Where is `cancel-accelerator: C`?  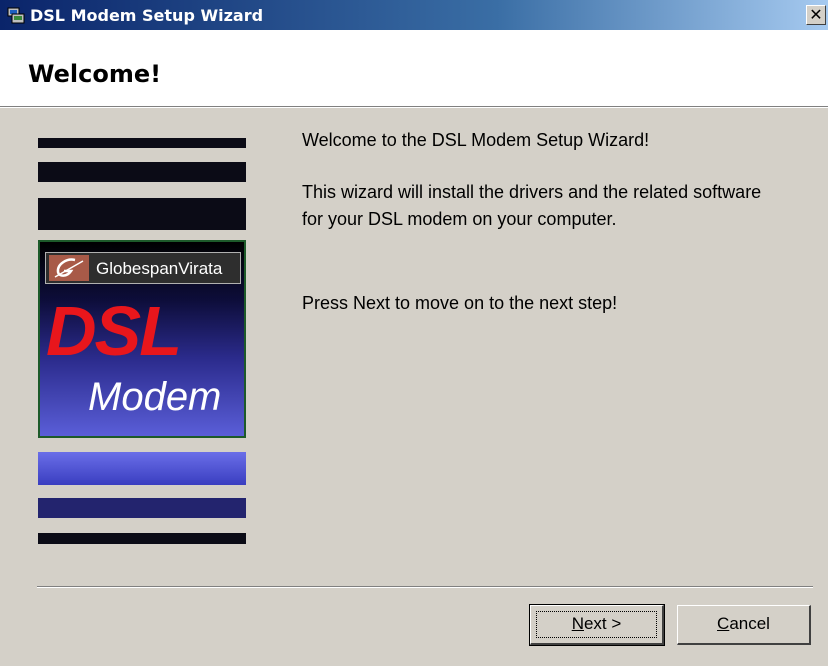 cancel-accelerator: C is located at coordinates (723, 623).